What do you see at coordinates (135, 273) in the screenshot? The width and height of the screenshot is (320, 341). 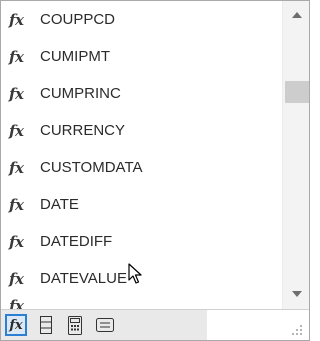 I see `mouse-pointer-icon` at bounding box center [135, 273].